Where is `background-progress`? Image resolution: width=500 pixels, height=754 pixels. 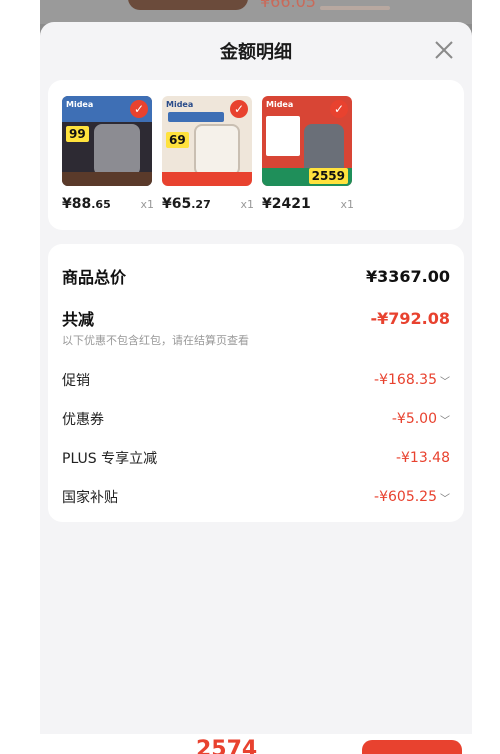 background-progress is located at coordinates (355, 8).